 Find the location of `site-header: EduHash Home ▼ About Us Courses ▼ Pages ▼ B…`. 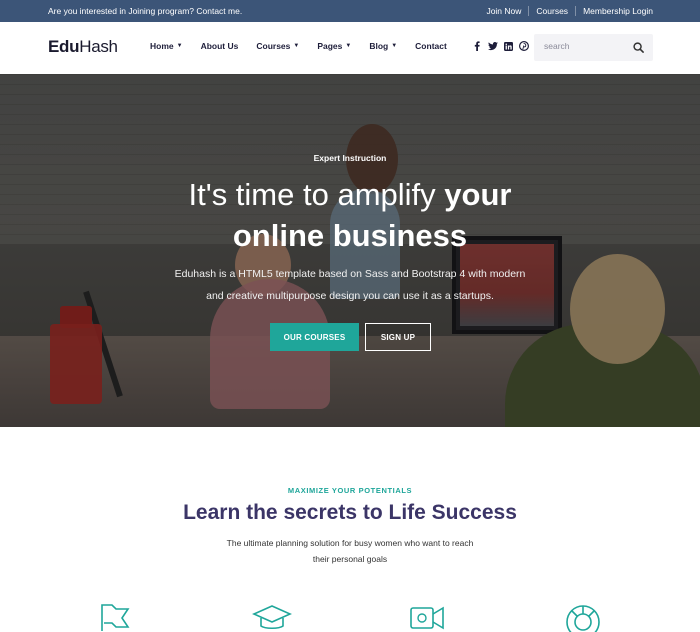

site-header: EduHash Home ▼ About Us Courses ▼ Pages ▼ B… is located at coordinates (350, 48).